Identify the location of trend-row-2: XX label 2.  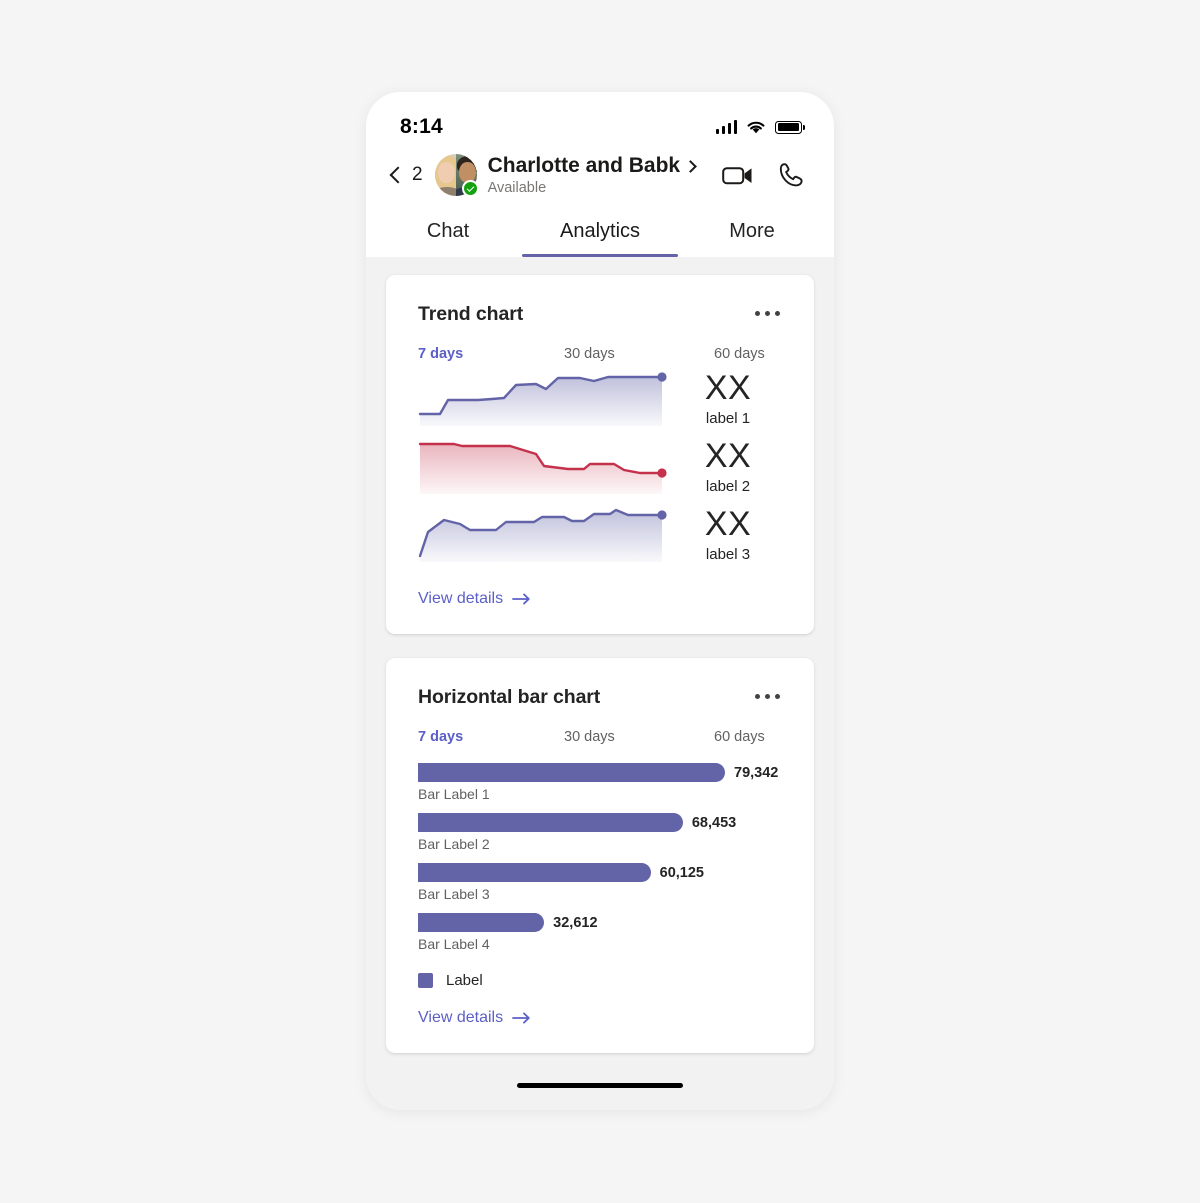
(600, 467).